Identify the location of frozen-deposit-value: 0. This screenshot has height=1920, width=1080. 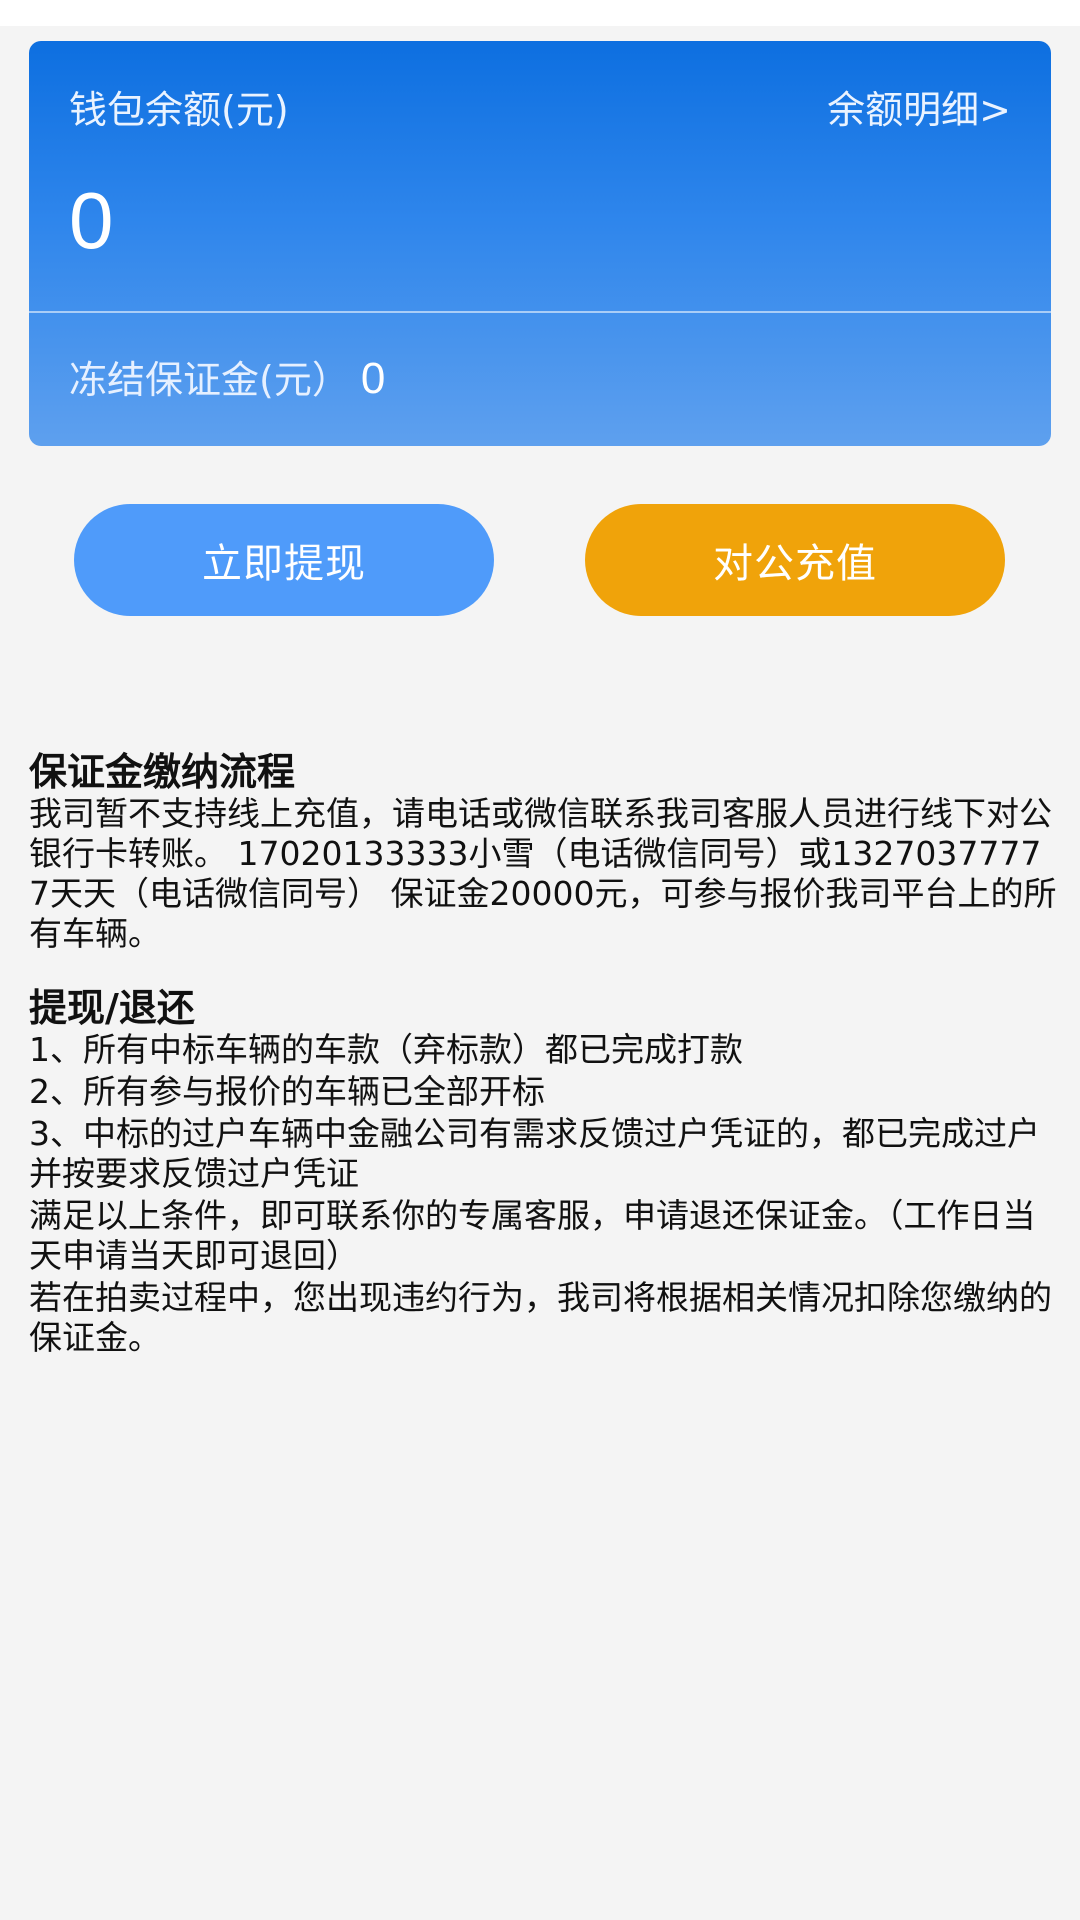
(373, 378).